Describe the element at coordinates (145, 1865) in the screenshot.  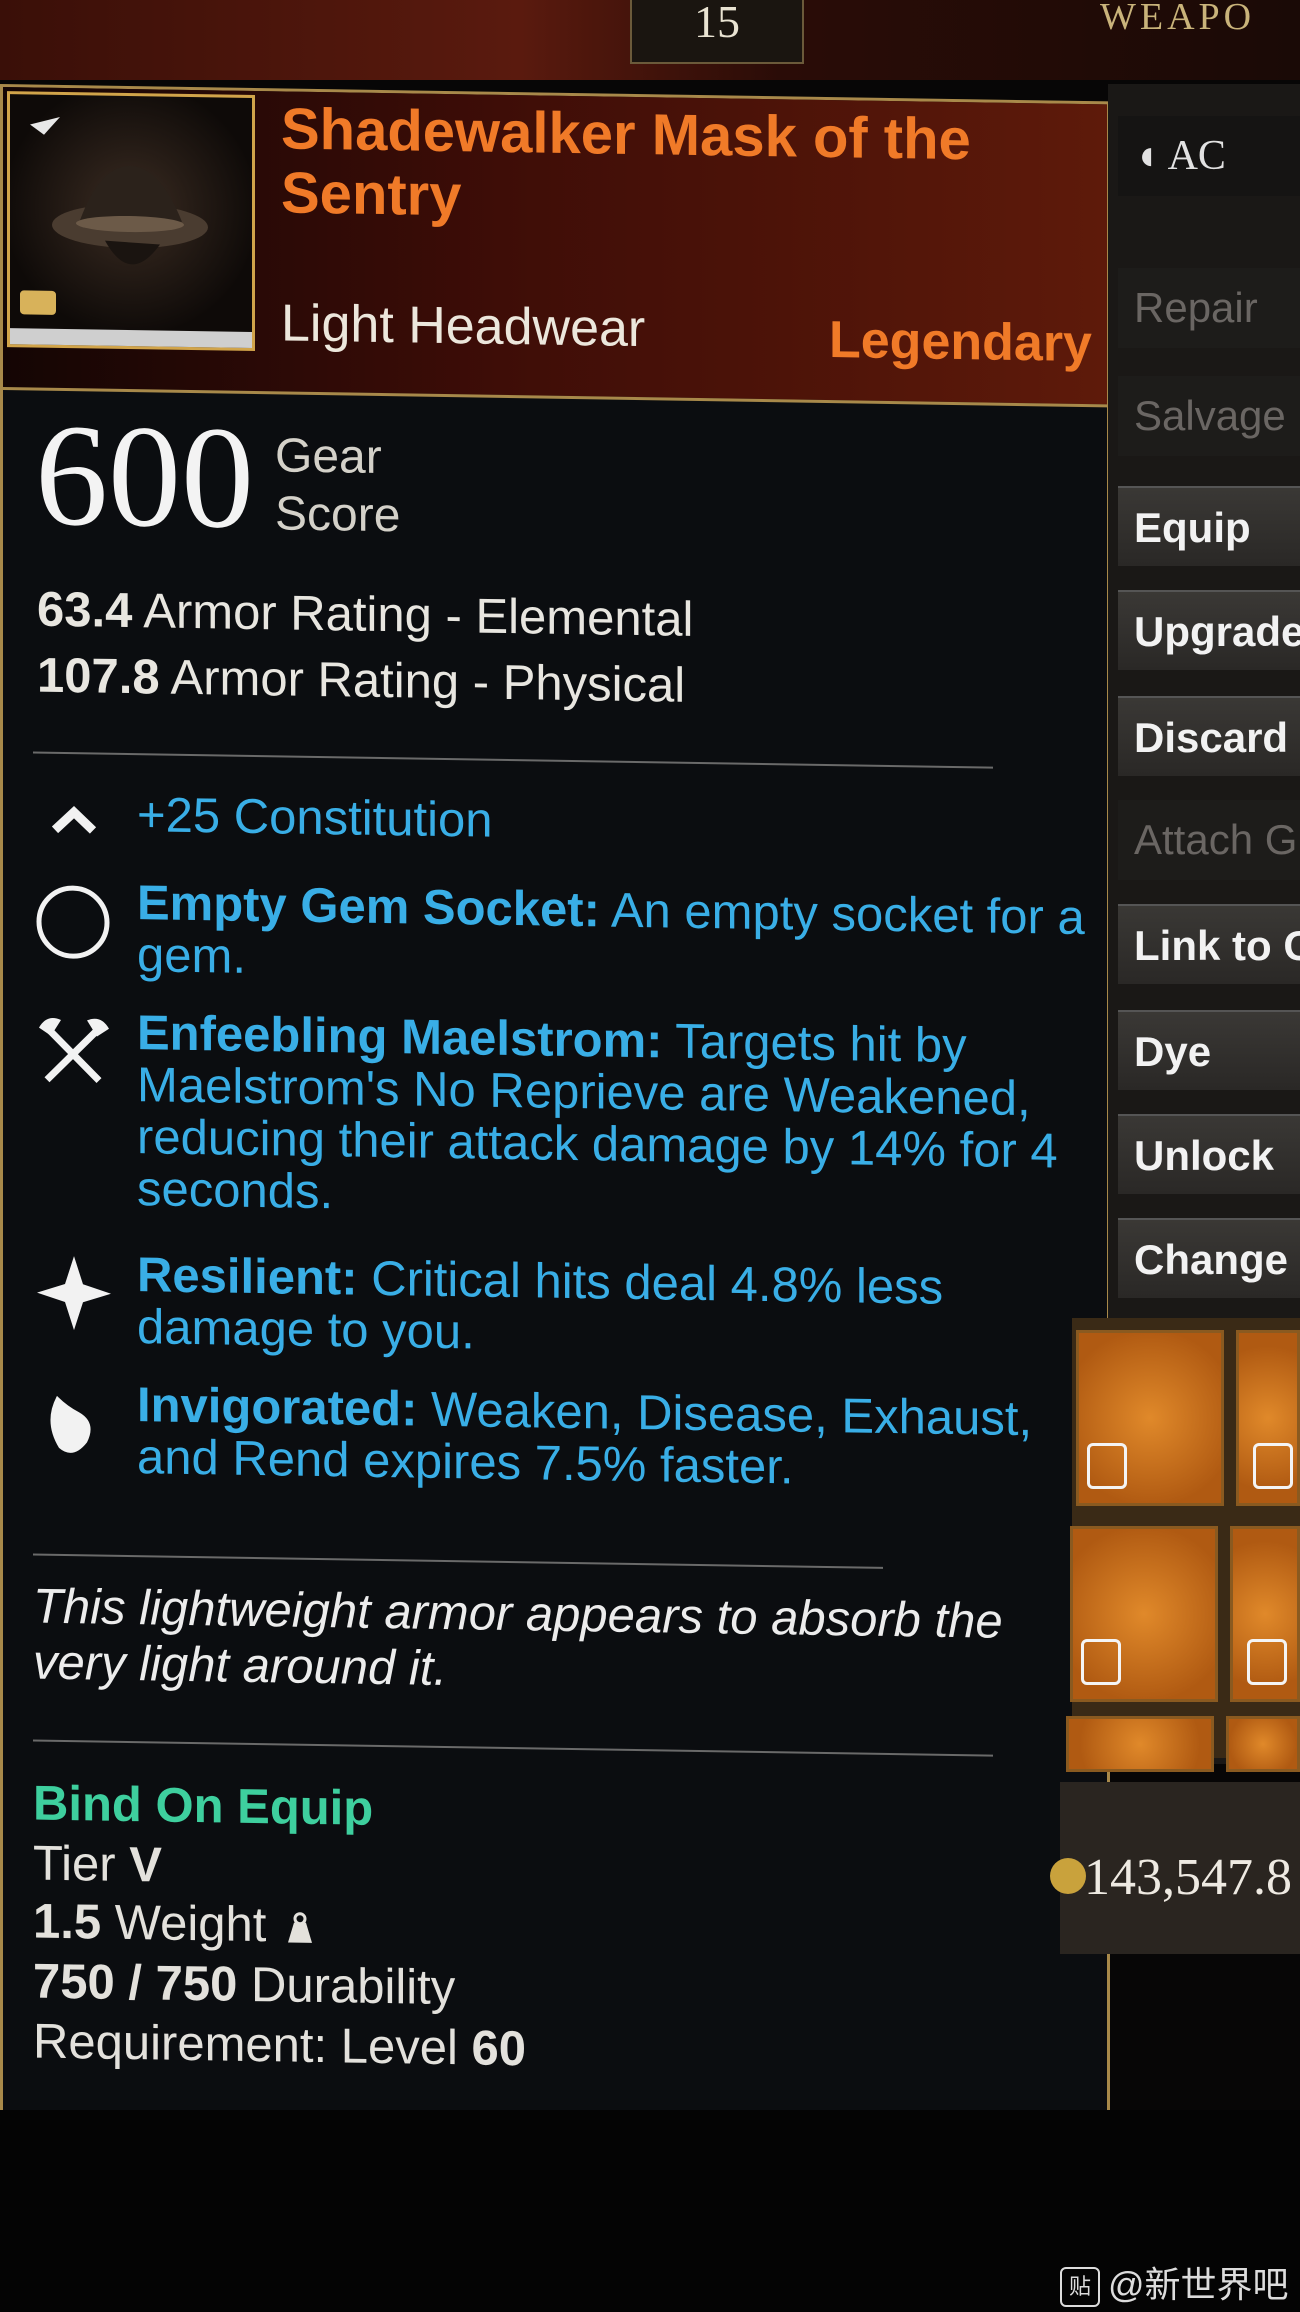
I see `tier-value: V` at that location.